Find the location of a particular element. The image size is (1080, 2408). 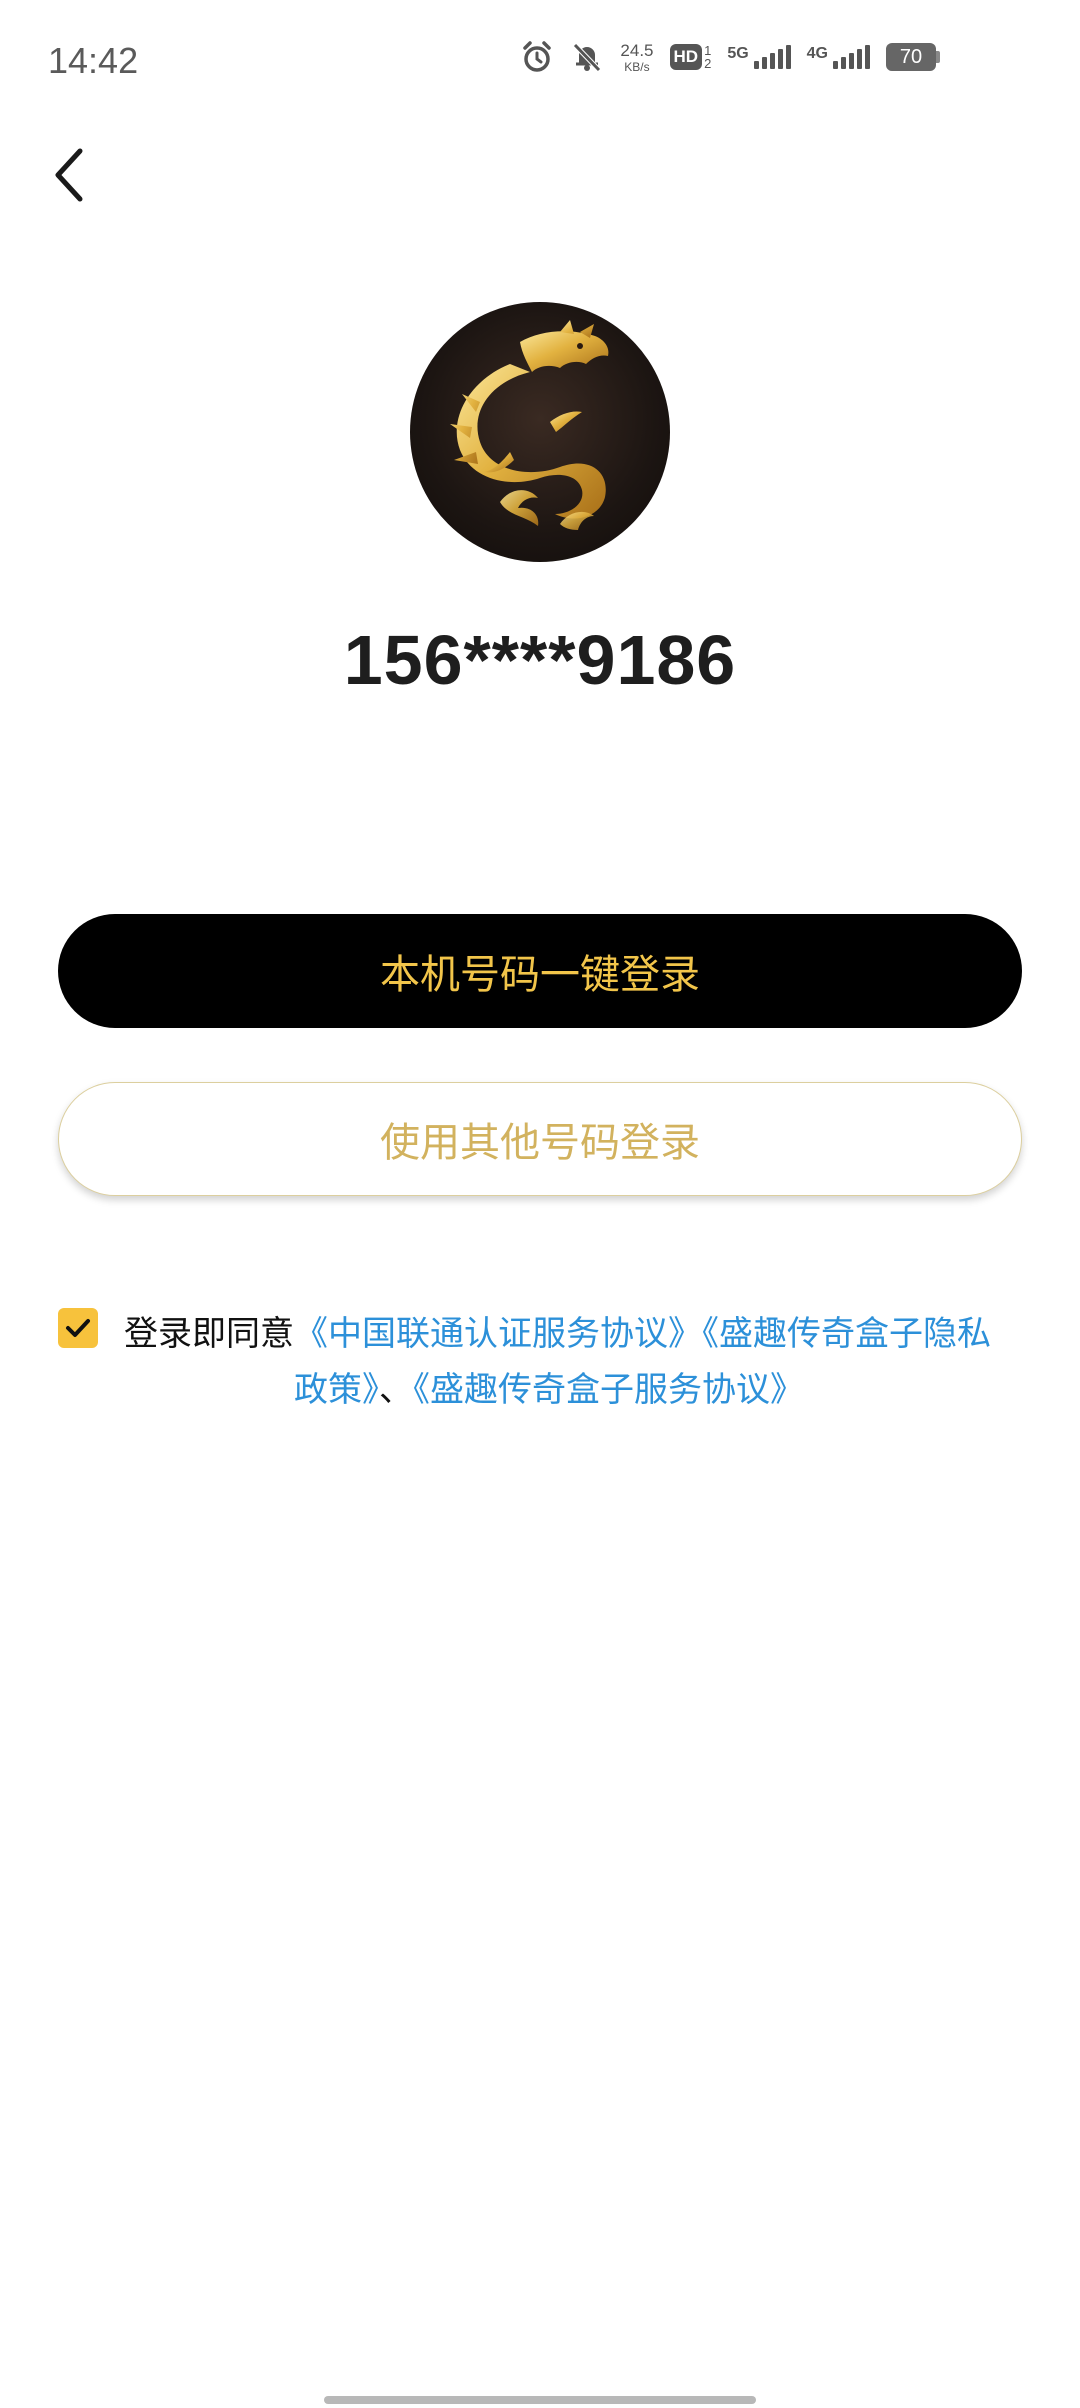

battery-icon: 70 is located at coordinates (913, 57).